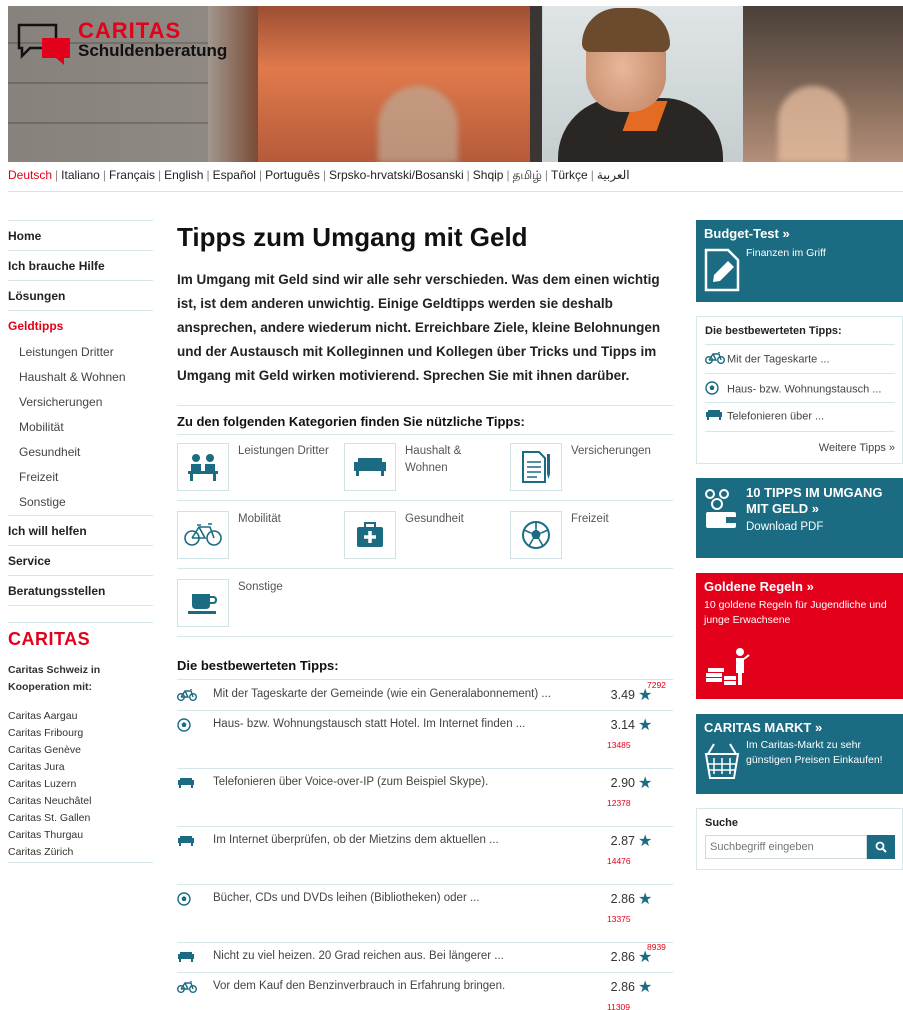 The width and height of the screenshot is (903, 1010). I want to click on category-label: Haushalt & Wohnen, so click(433, 459).